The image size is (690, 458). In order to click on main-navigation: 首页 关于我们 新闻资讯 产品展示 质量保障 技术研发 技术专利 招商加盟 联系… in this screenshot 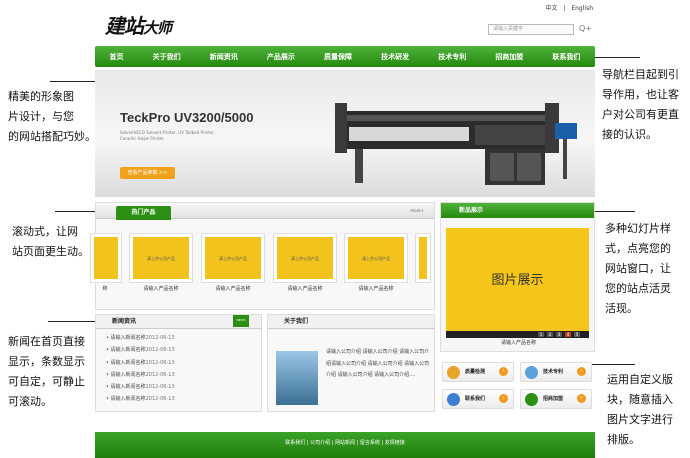, I will do `click(345, 56)`.